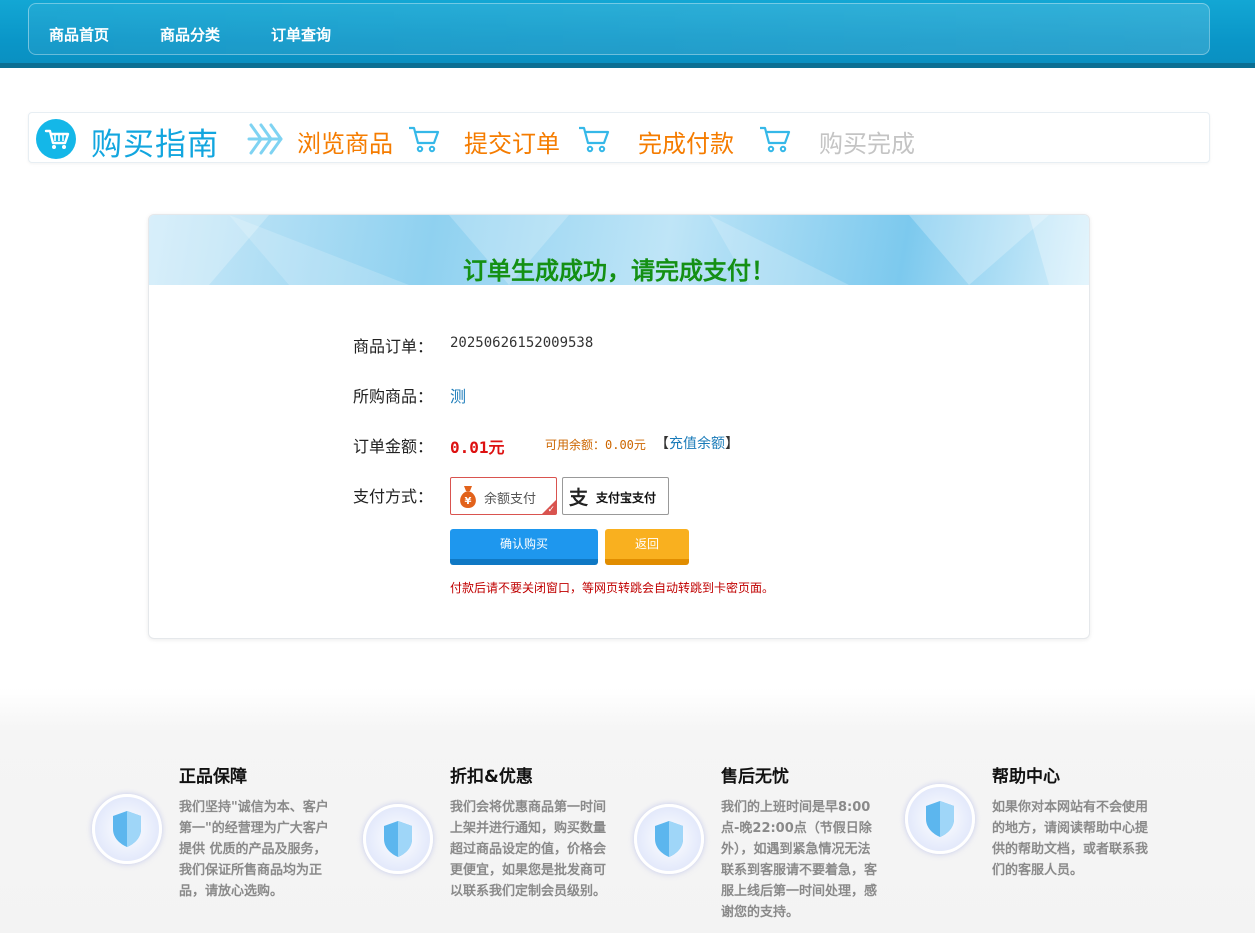 This screenshot has width=1255, height=933. What do you see at coordinates (524, 547) in the screenshot?
I see `confirm-purchase-button: 确认购买` at bounding box center [524, 547].